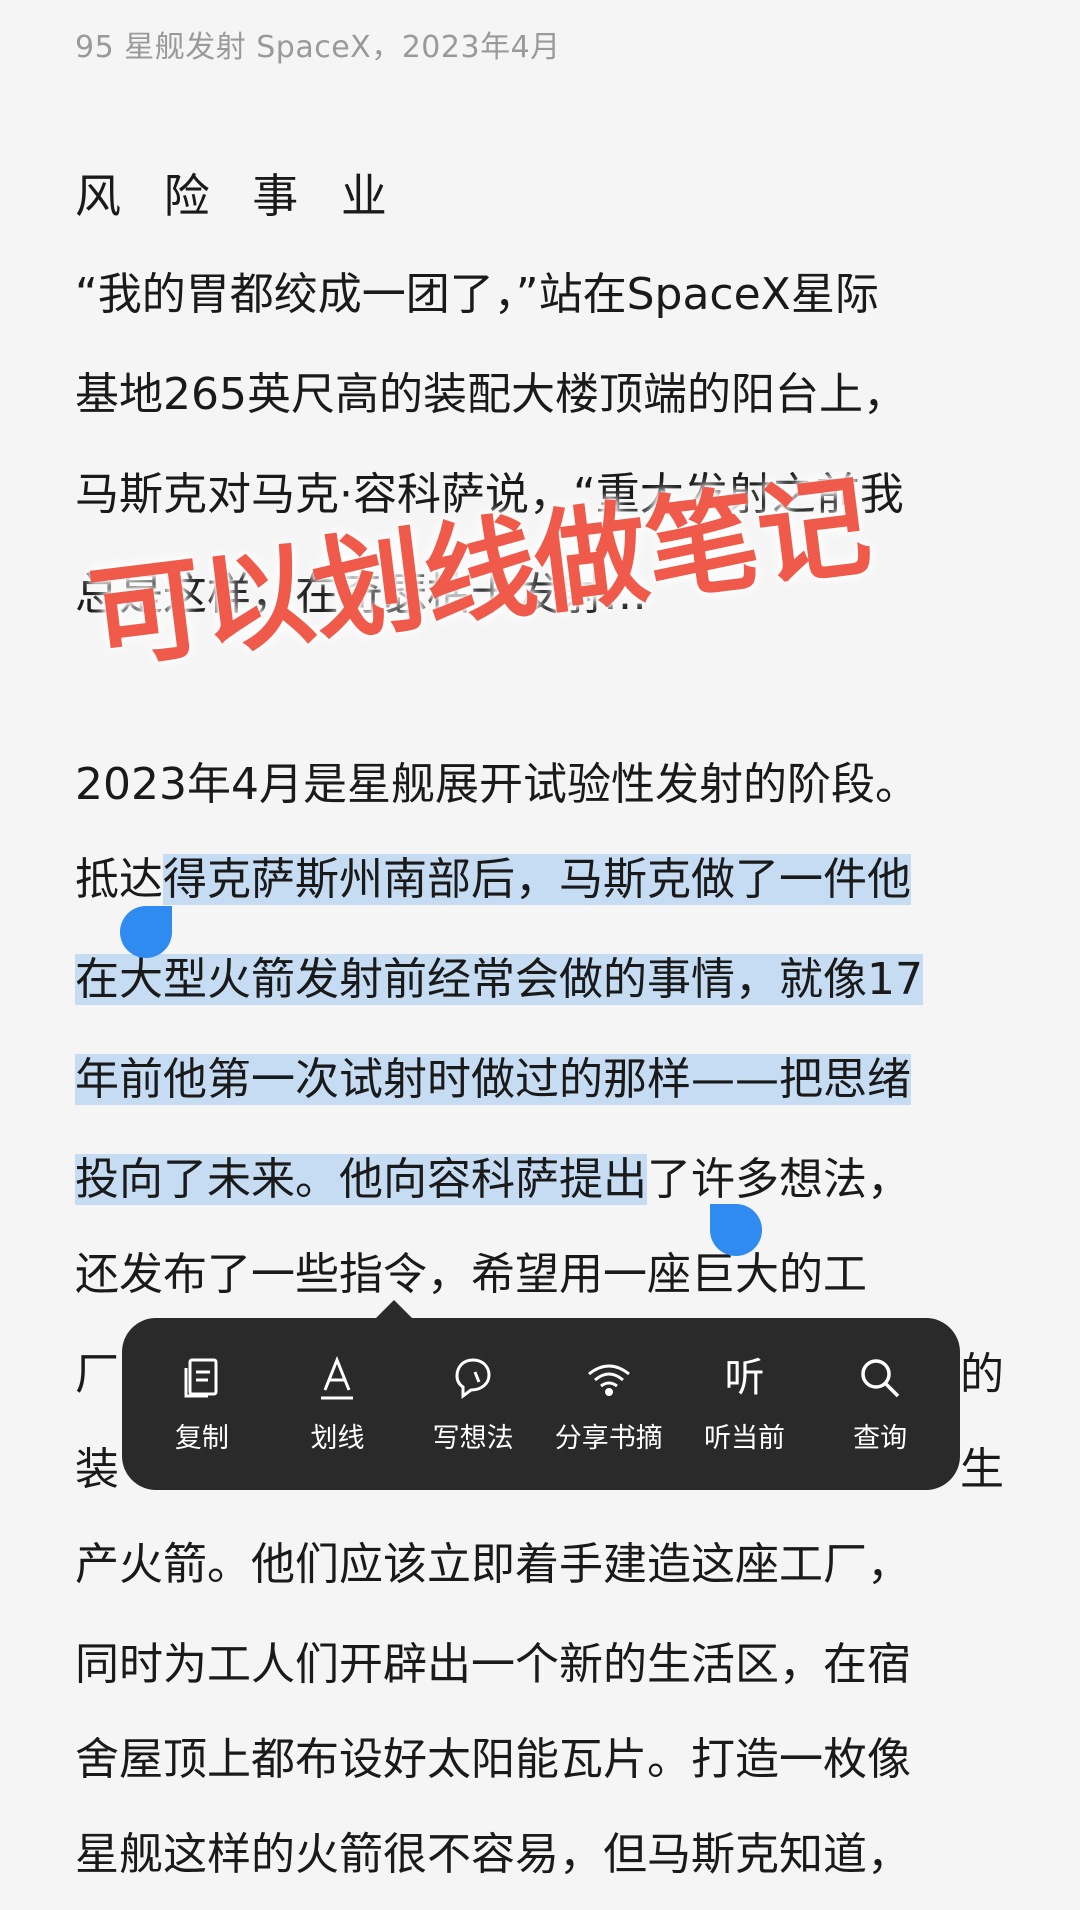 The height and width of the screenshot is (1910, 1080). I want to click on copy-button: 复制, so click(202, 1404).